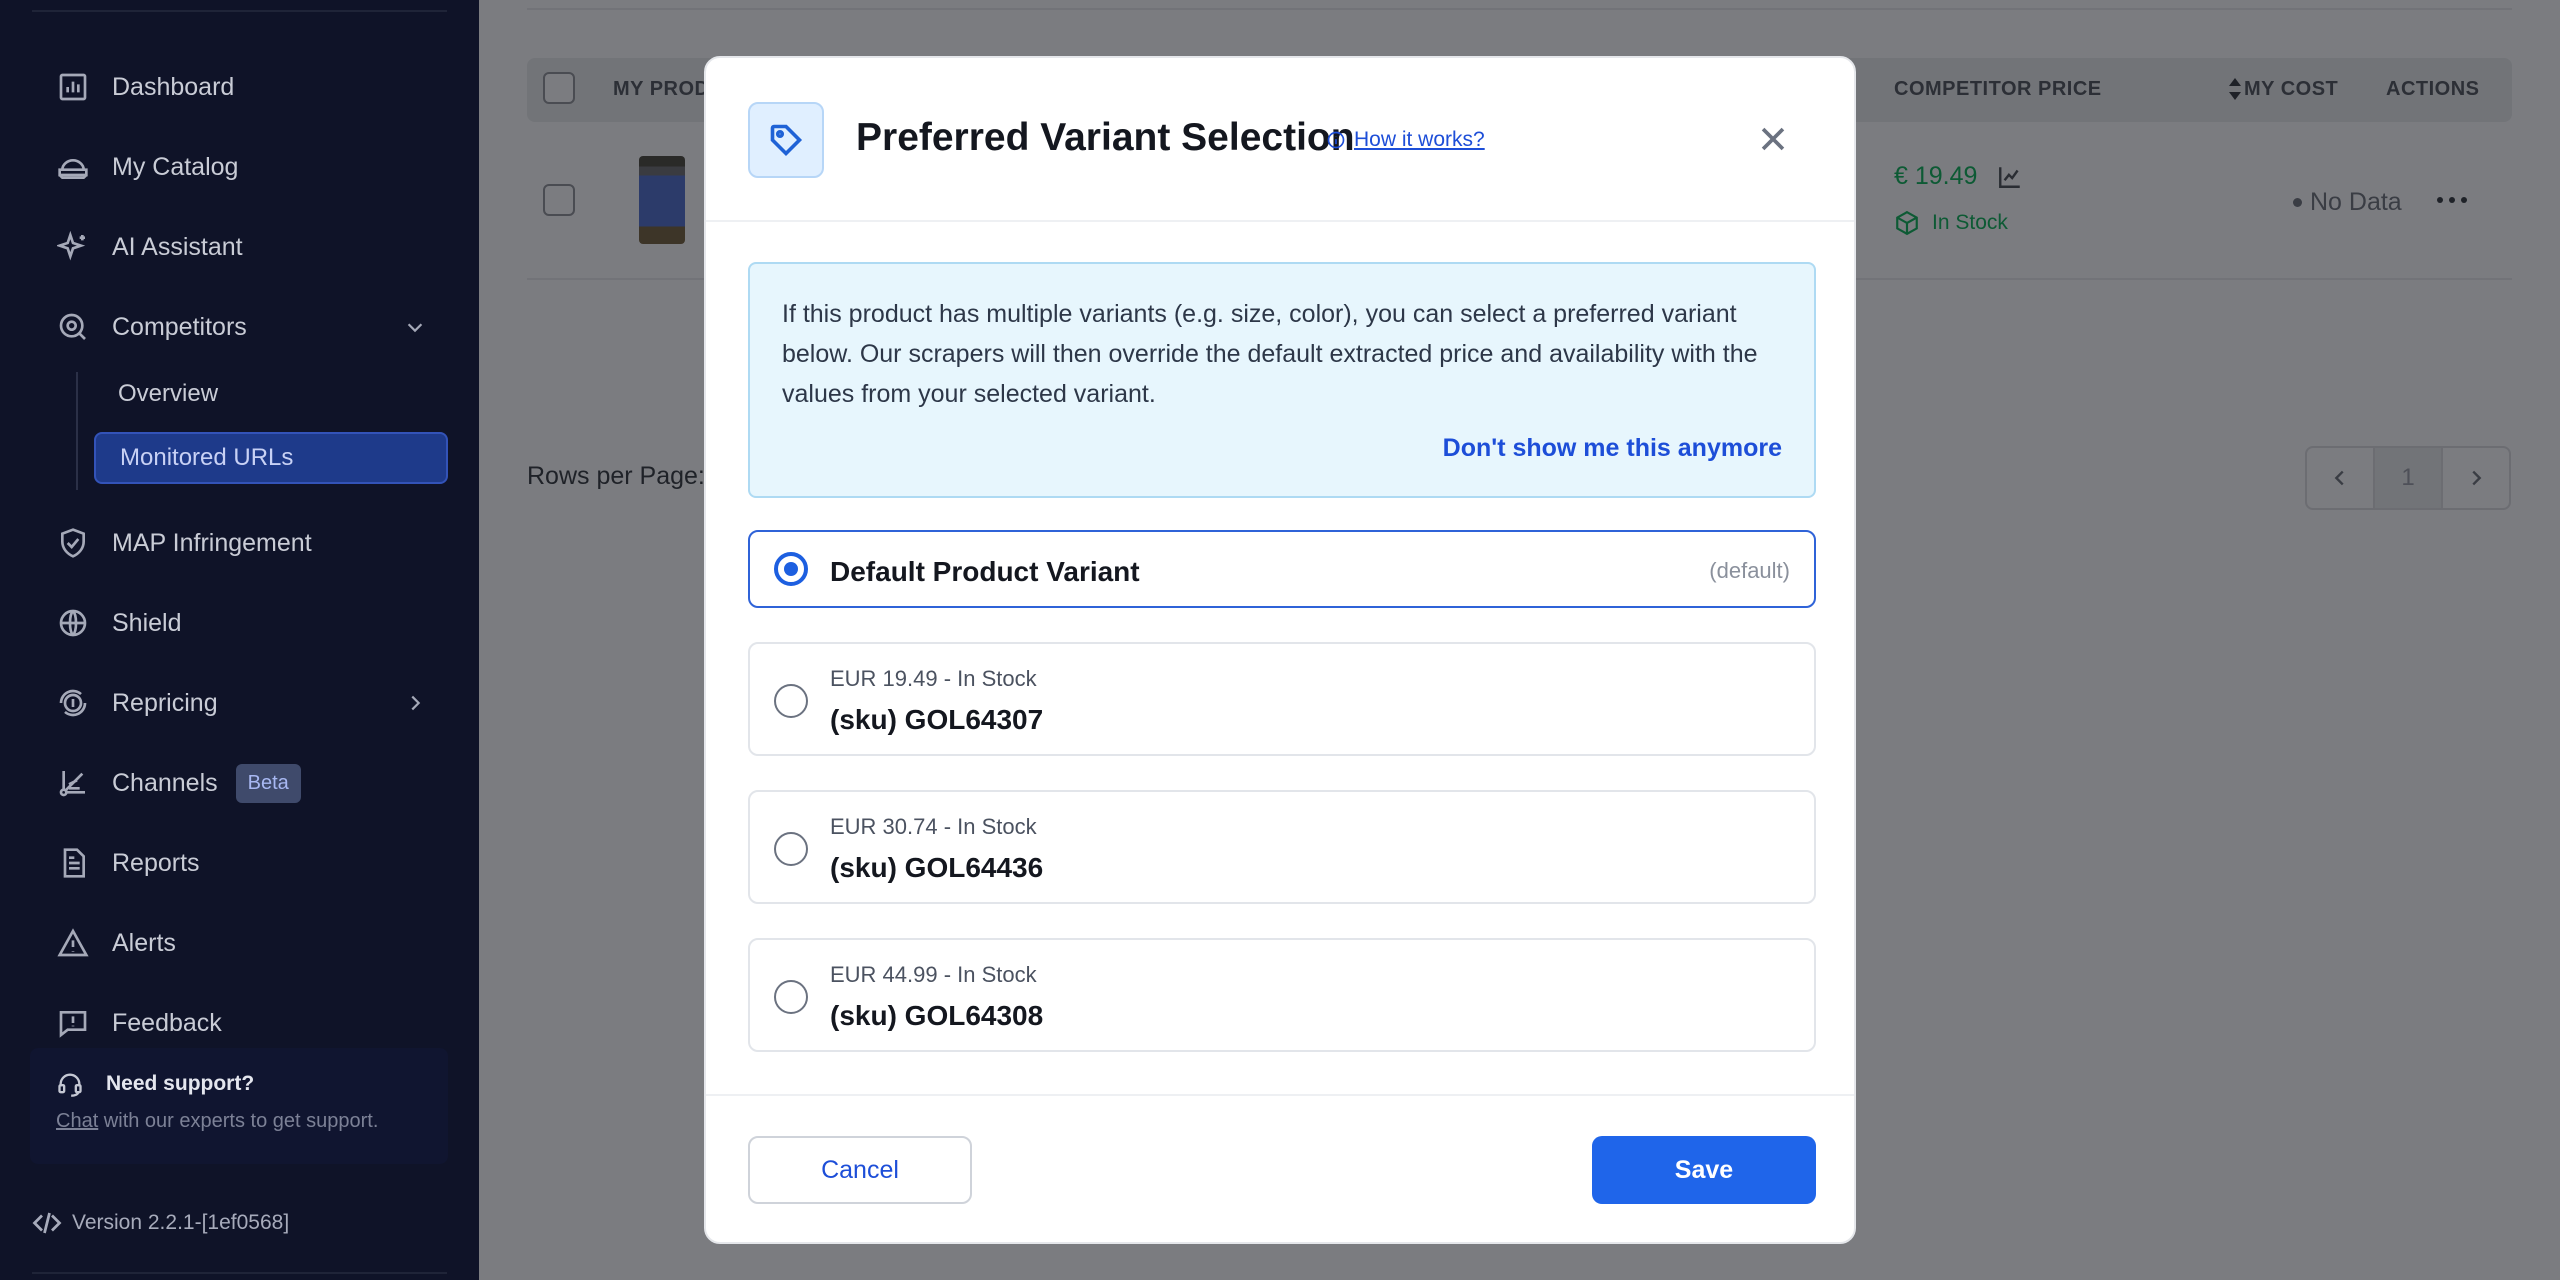 The image size is (2560, 1280). I want to click on sidebar-subitem-label: Overview, so click(168, 393).